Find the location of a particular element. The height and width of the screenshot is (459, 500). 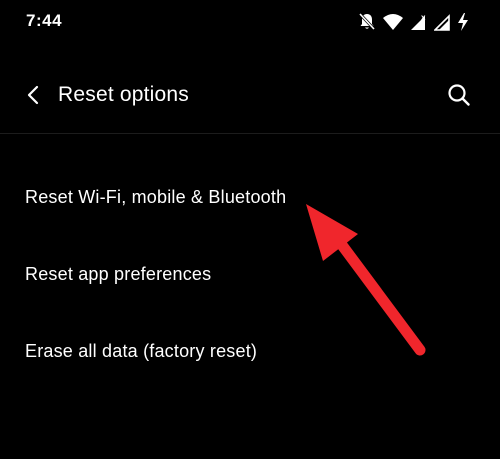

back-button is located at coordinates (33, 95).